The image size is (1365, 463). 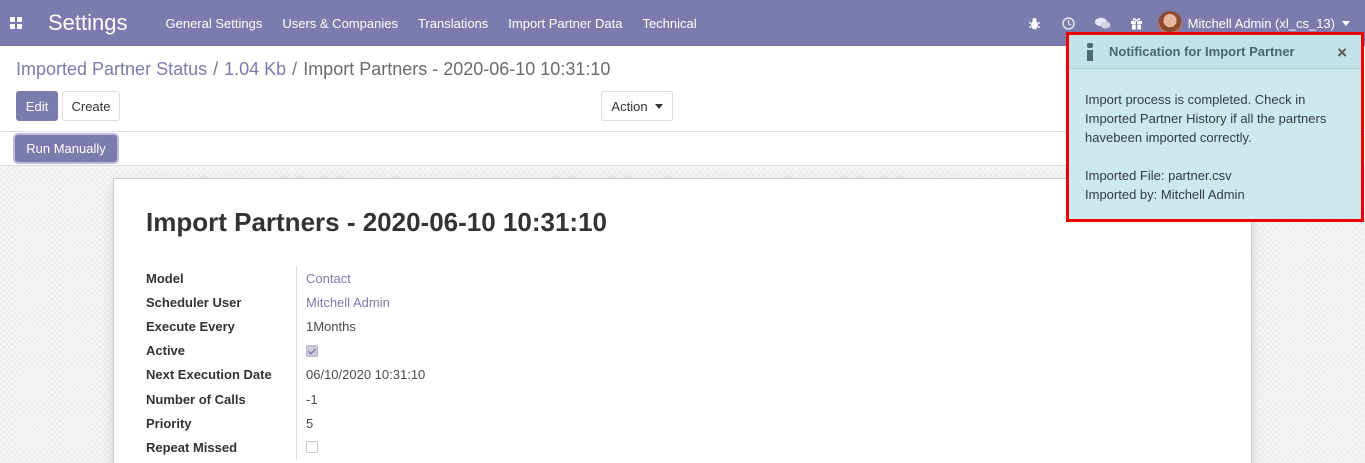 What do you see at coordinates (565, 23) in the screenshot?
I see `menu-import-partner-data: Import Partner Data` at bounding box center [565, 23].